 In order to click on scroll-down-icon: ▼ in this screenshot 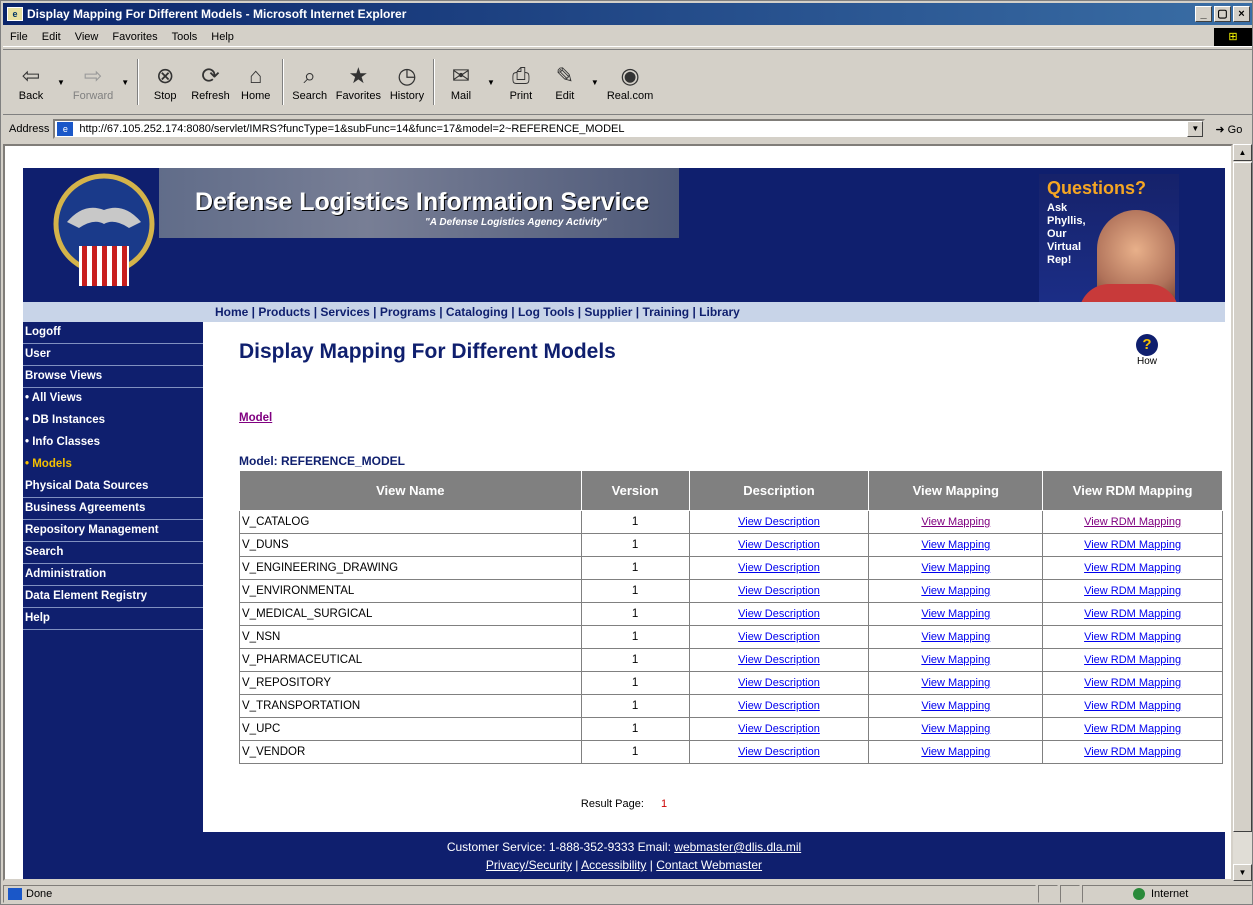, I will do `click(1242, 872)`.